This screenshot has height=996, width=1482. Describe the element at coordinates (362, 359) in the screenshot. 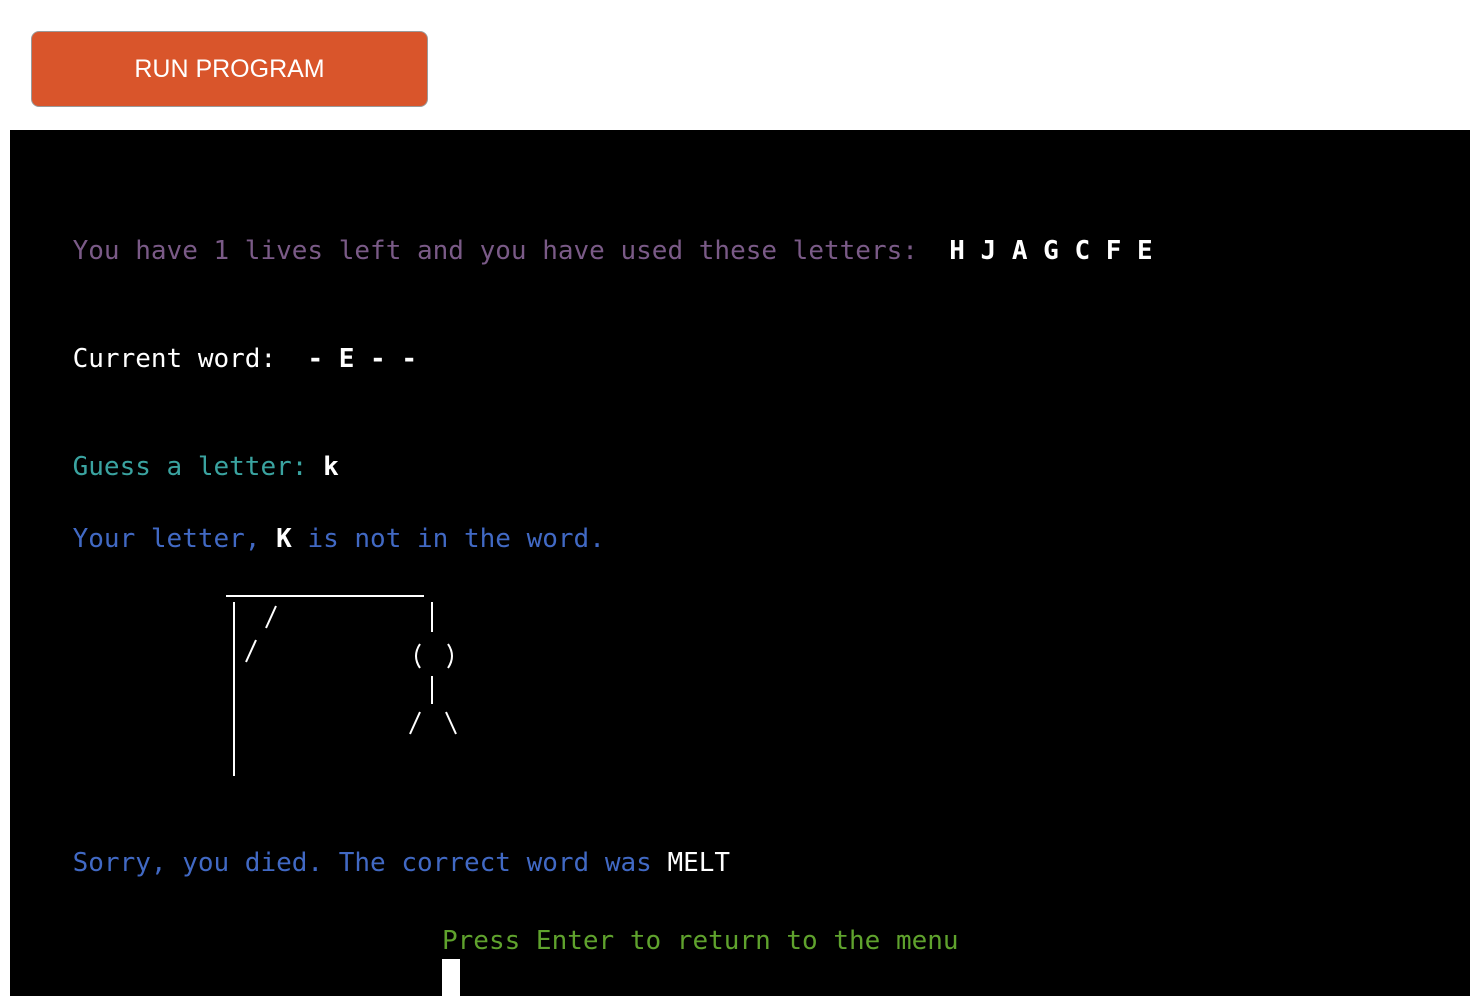

I see `current-word: - E - -` at that location.